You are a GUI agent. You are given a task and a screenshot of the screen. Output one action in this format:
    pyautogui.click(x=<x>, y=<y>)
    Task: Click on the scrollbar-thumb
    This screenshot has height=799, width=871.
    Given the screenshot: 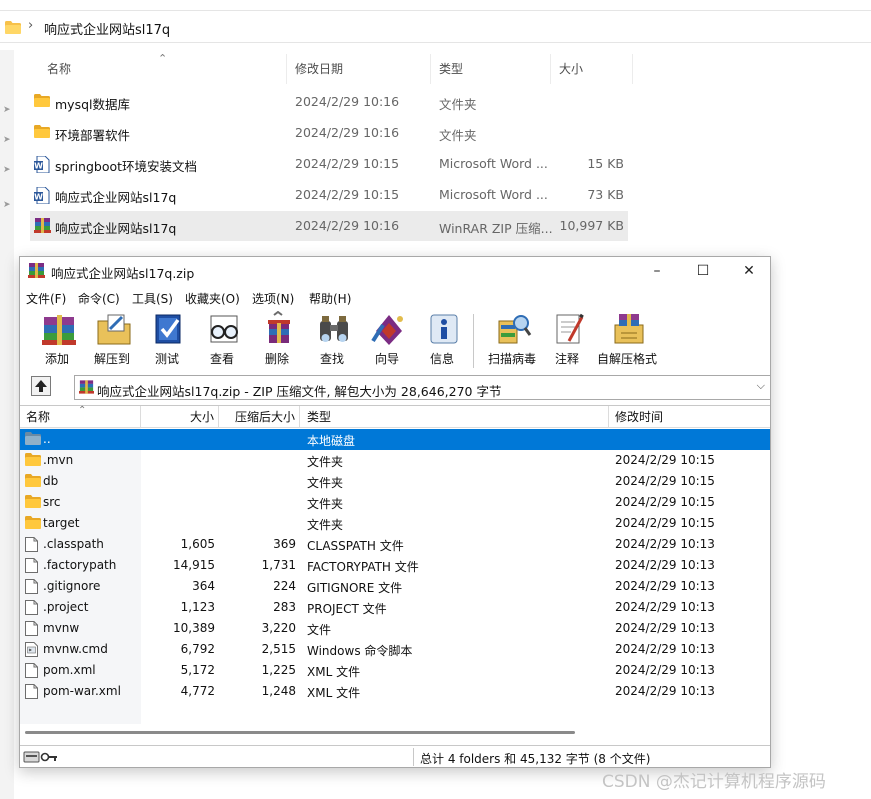 What is the action you would take?
    pyautogui.click(x=300, y=732)
    